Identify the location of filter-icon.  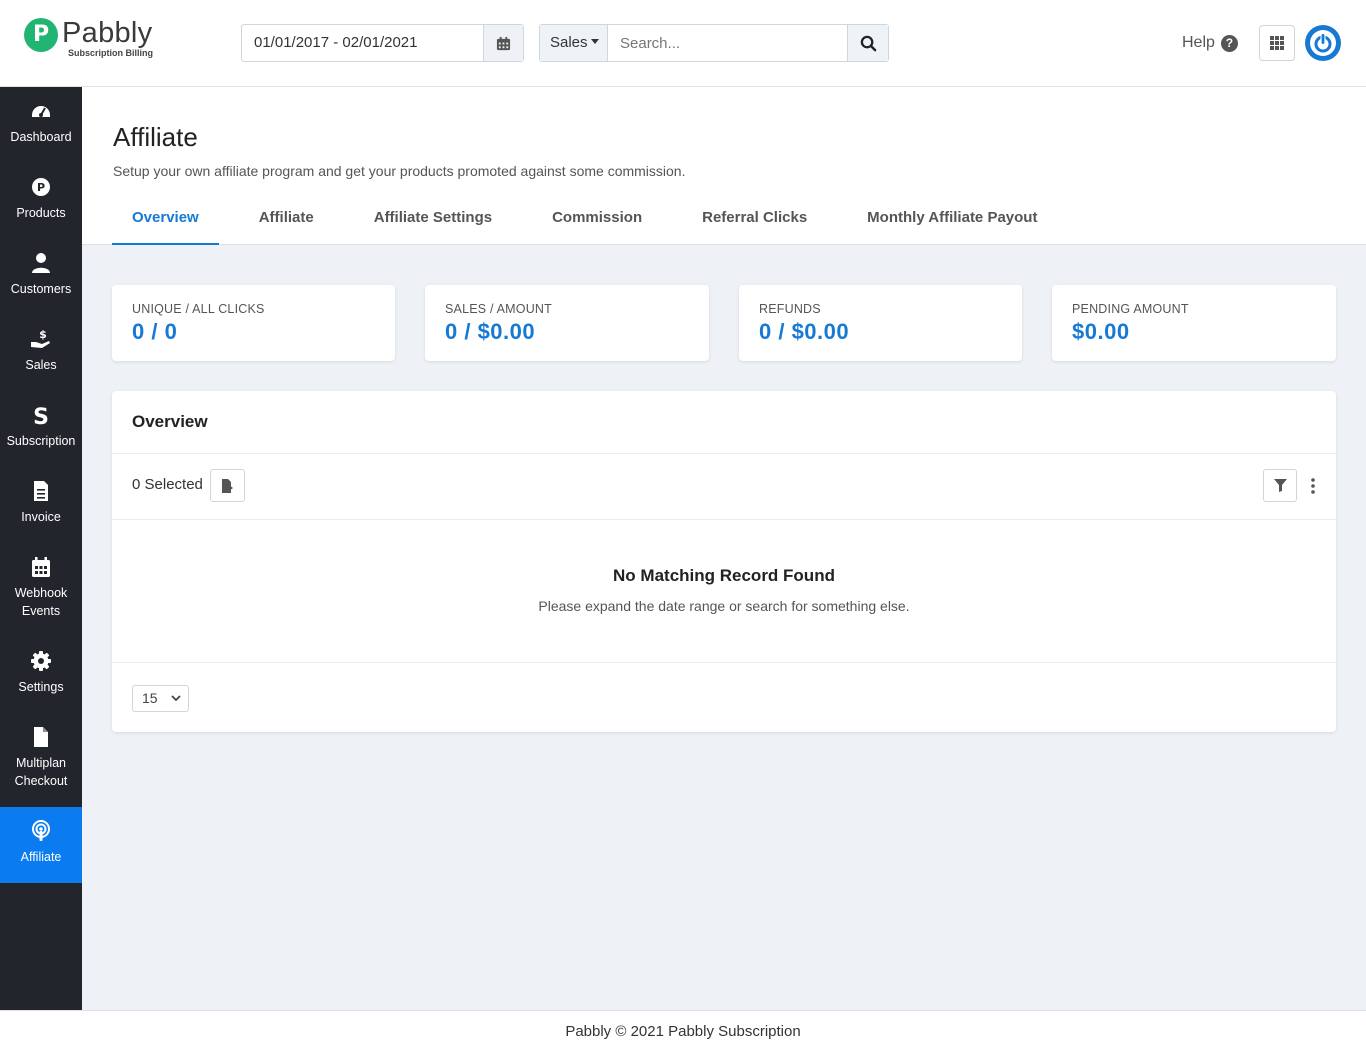
(1280, 485).